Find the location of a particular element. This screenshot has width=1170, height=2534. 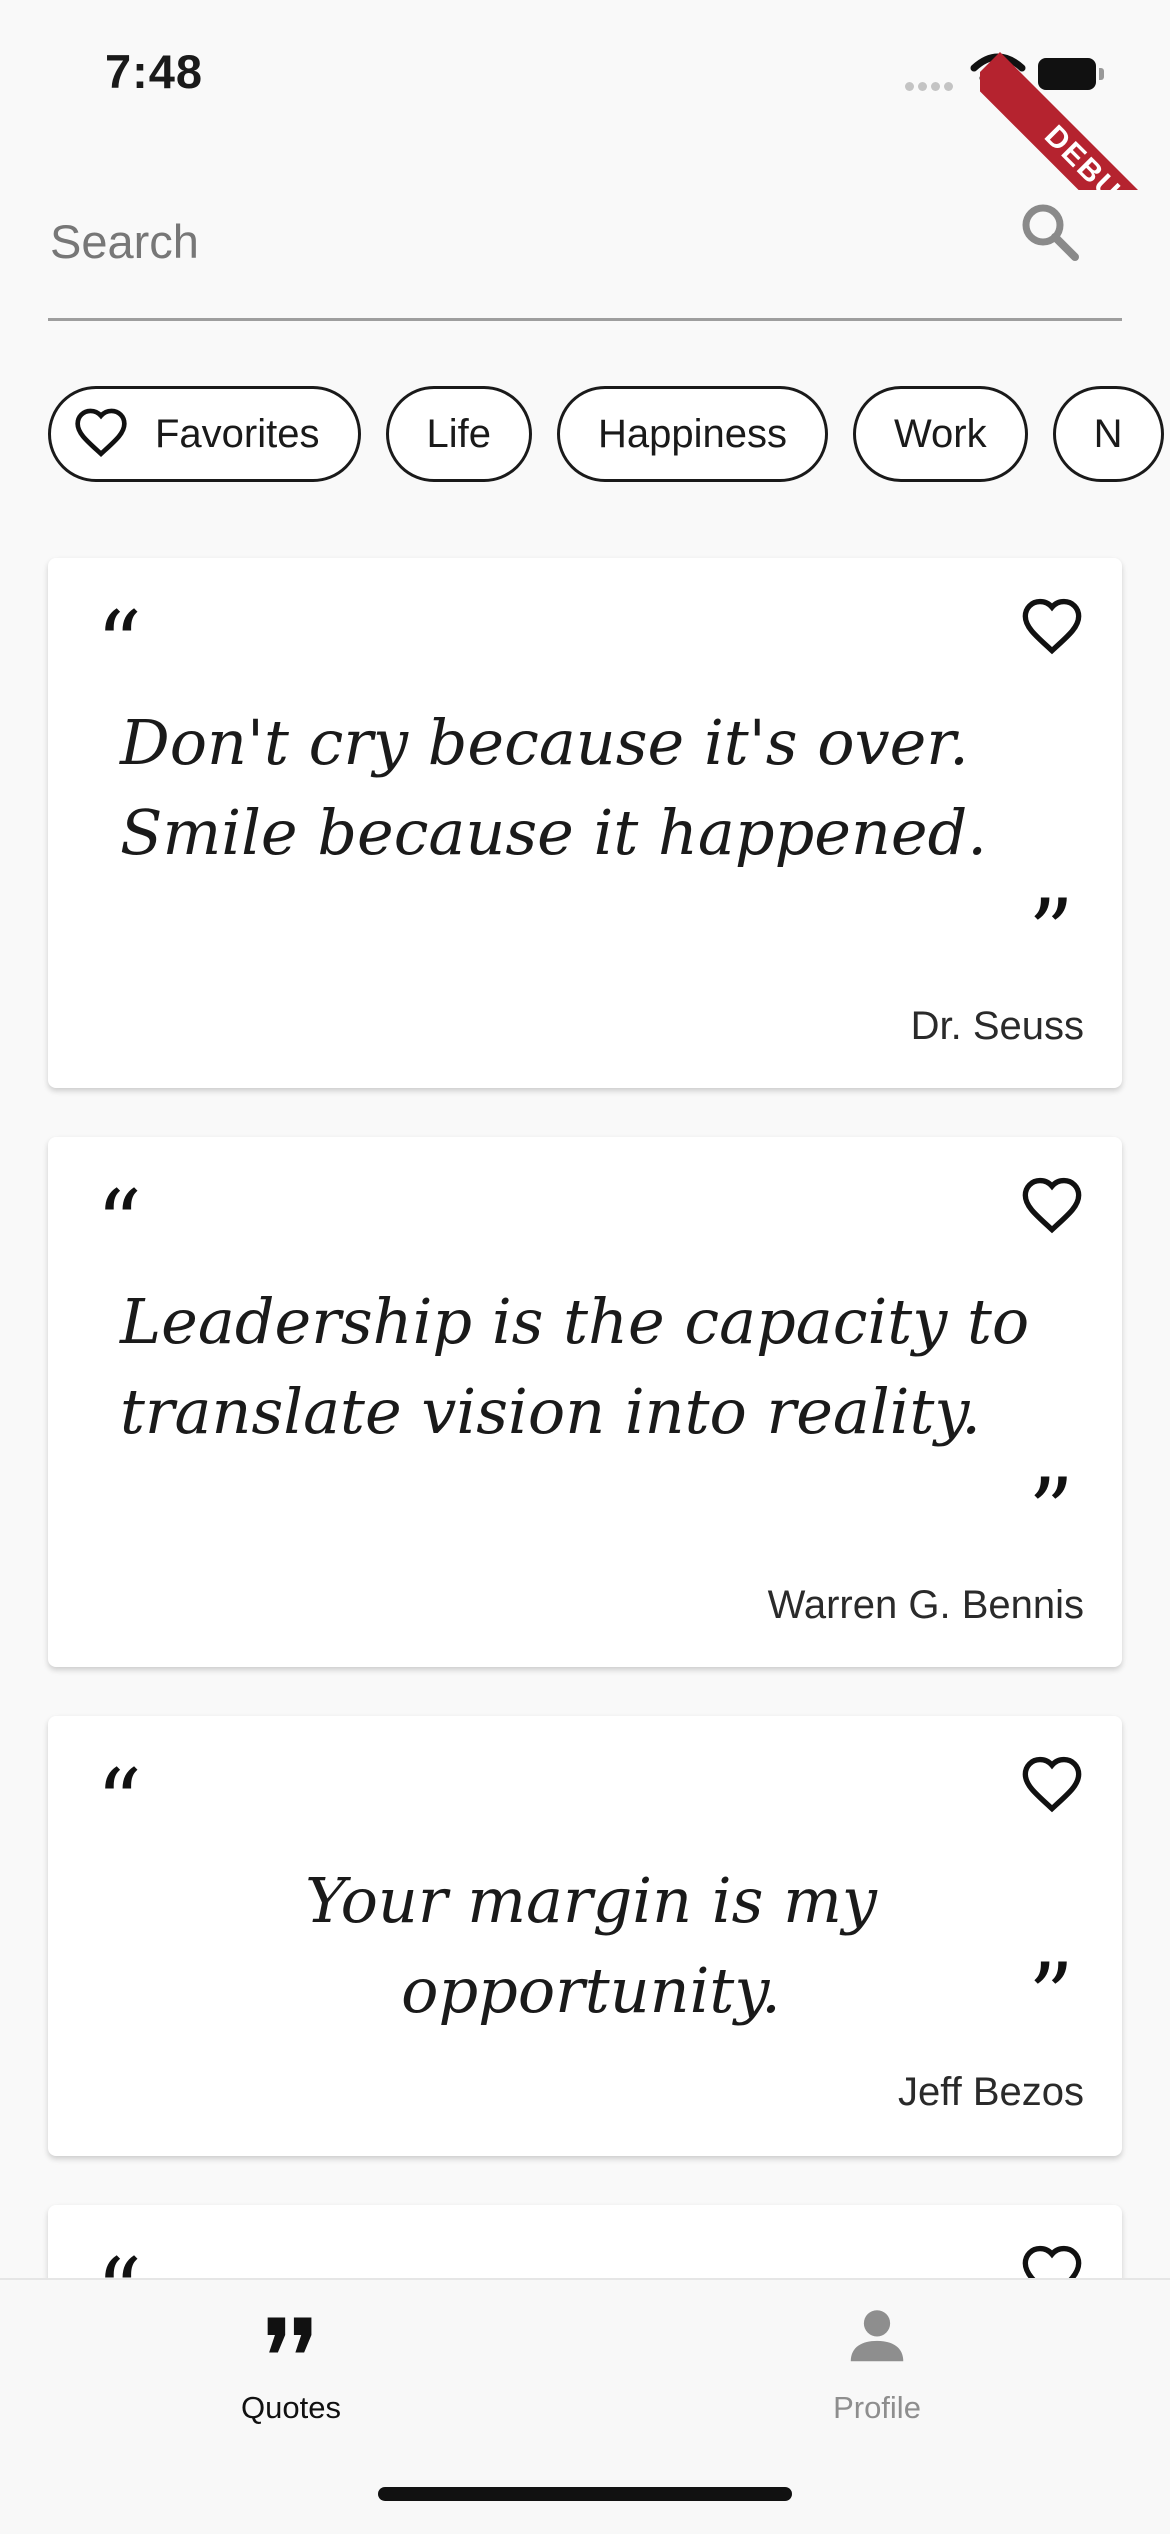

chip-label: Happiness is located at coordinates (693, 433).